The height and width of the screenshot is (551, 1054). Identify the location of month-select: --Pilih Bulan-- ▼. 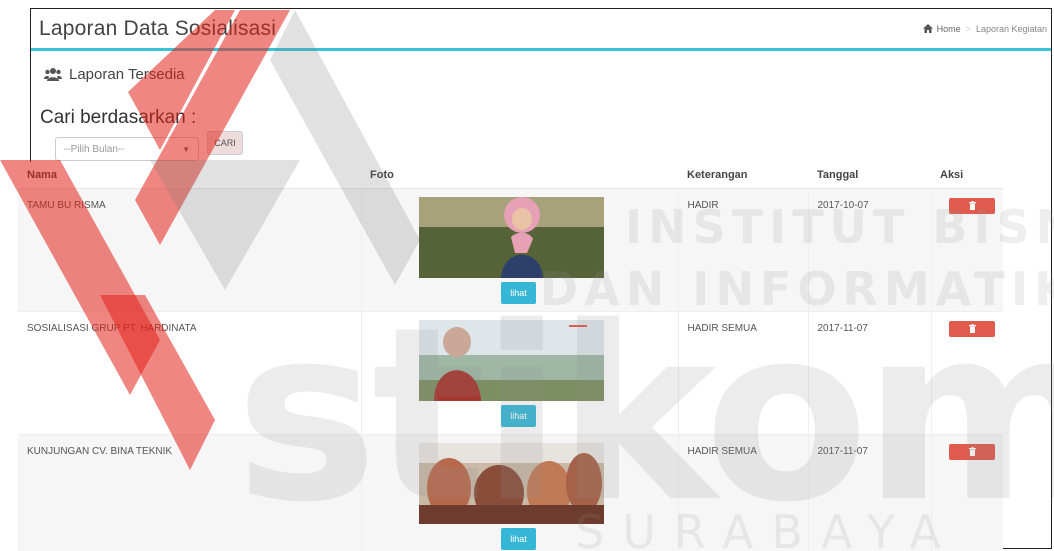
(127, 149).